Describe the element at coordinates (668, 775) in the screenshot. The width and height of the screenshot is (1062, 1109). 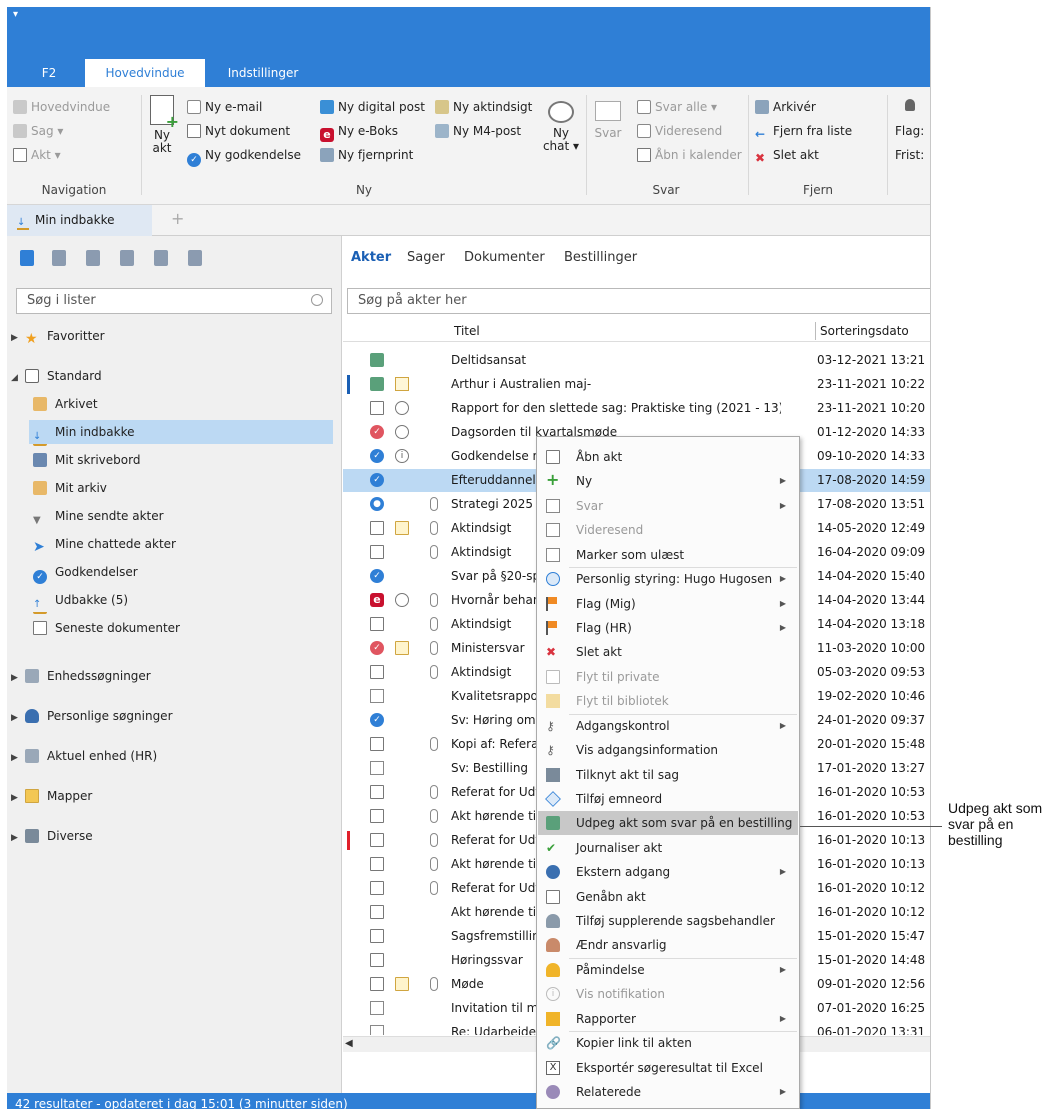
I see `menu-item-tilknyt-akt-til-sag: Tilknyt akt til sag` at that location.